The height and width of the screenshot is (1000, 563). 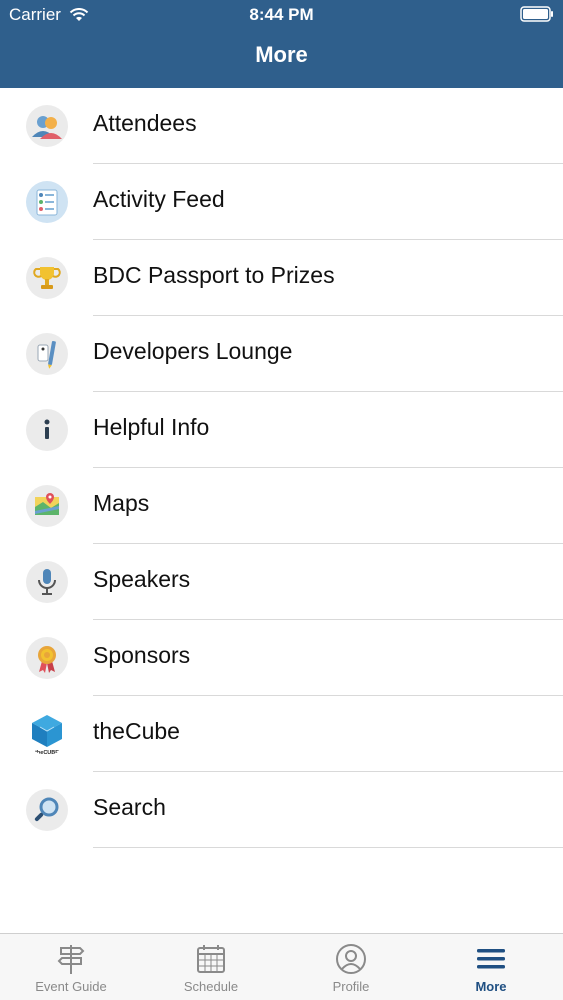 I want to click on developers-lounge-icon, so click(x=47, y=354).